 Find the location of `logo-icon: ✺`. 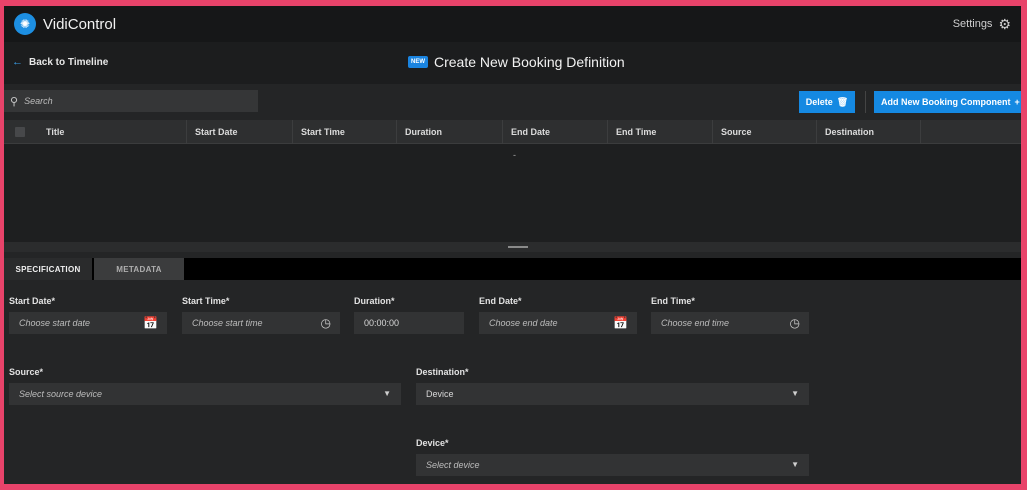

logo-icon: ✺ is located at coordinates (25, 24).